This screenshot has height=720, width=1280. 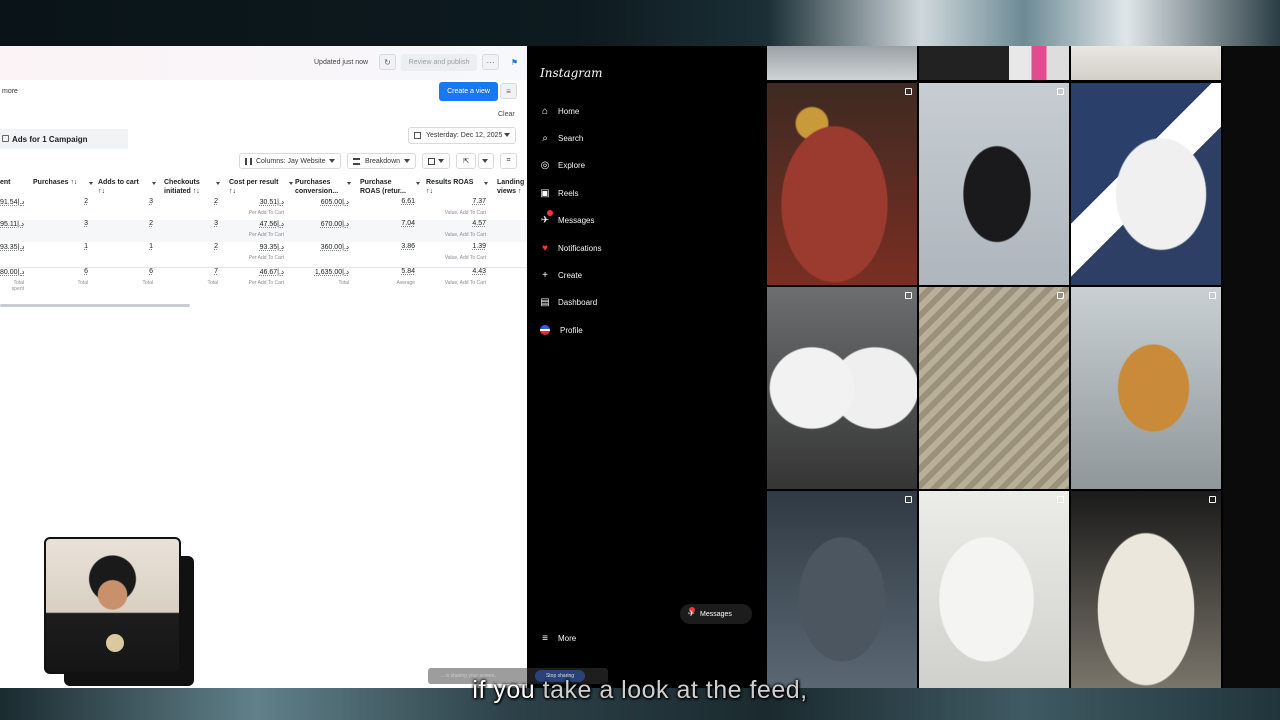 What do you see at coordinates (139, 201) in the screenshot?
I see `cell-adds: 3` at bounding box center [139, 201].